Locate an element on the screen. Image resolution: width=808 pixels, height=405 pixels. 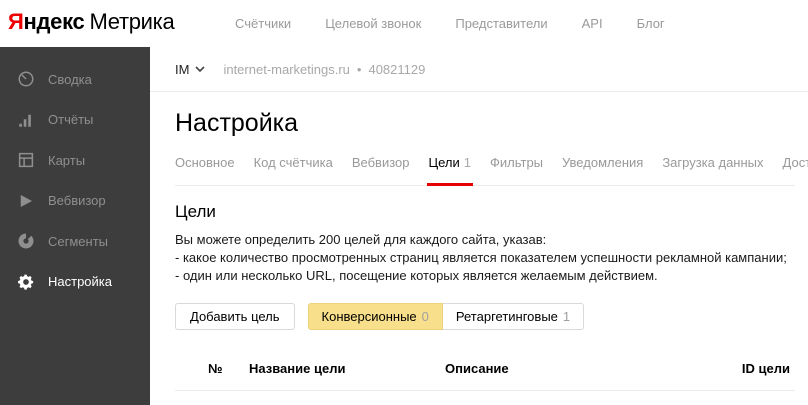
retargeting-count: 1 is located at coordinates (566, 316).